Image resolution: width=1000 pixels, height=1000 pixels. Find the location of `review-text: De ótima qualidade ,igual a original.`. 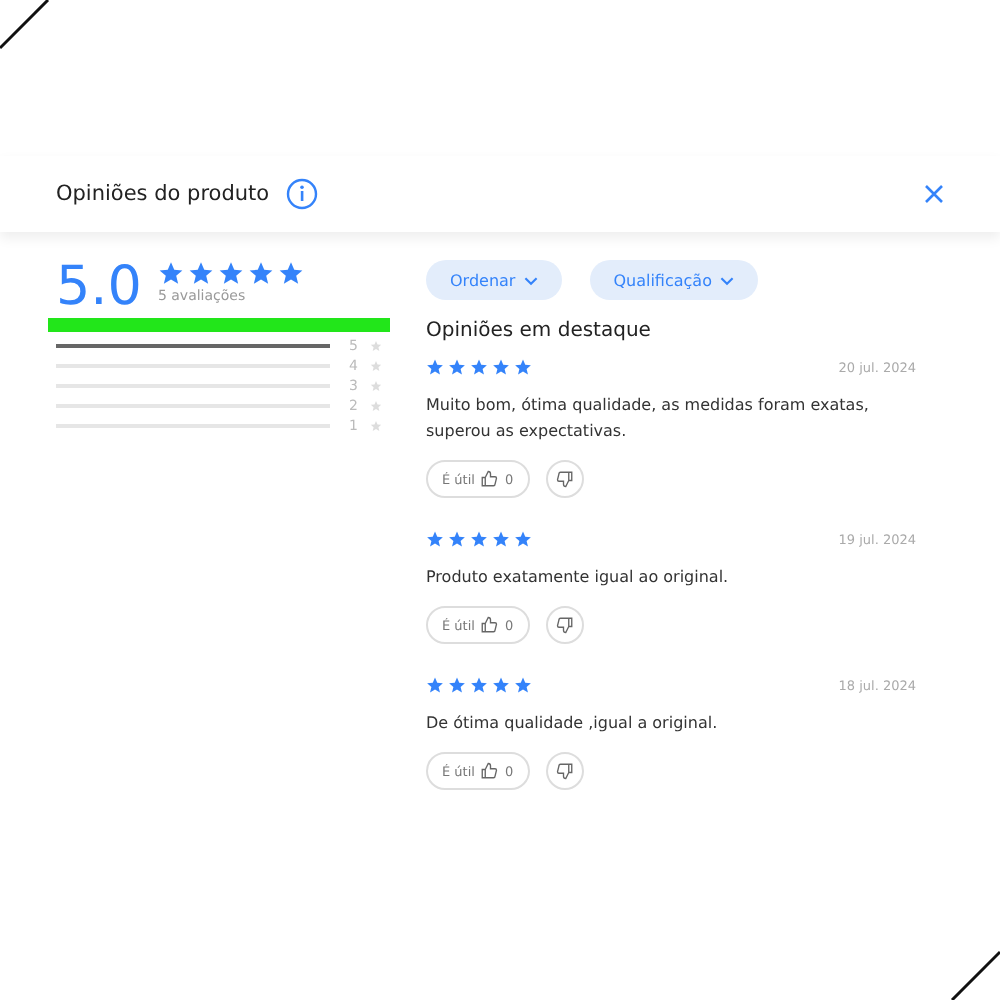

review-text: De ótima qualidade ,igual a original. is located at coordinates (573, 724).